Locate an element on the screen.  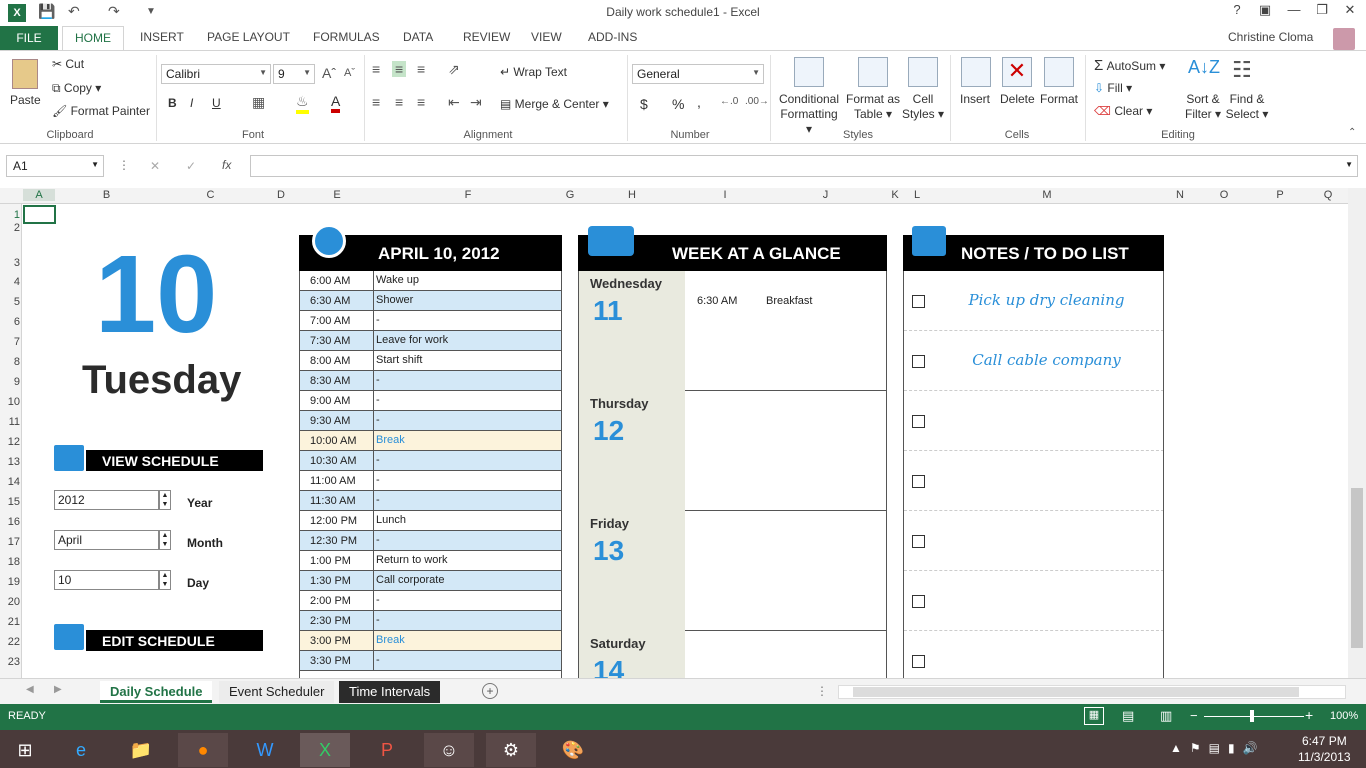
ribbon-options-icon: ▣ is located at coordinates (1265, 10).